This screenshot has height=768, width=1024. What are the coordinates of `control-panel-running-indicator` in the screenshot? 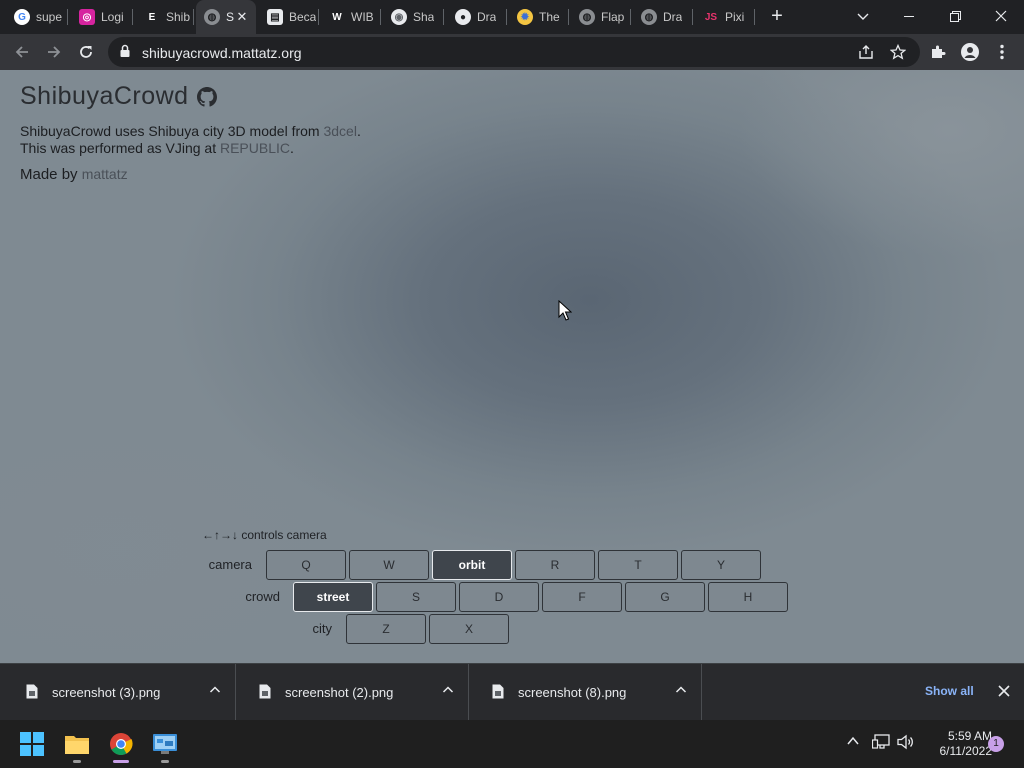 It's located at (165, 761).